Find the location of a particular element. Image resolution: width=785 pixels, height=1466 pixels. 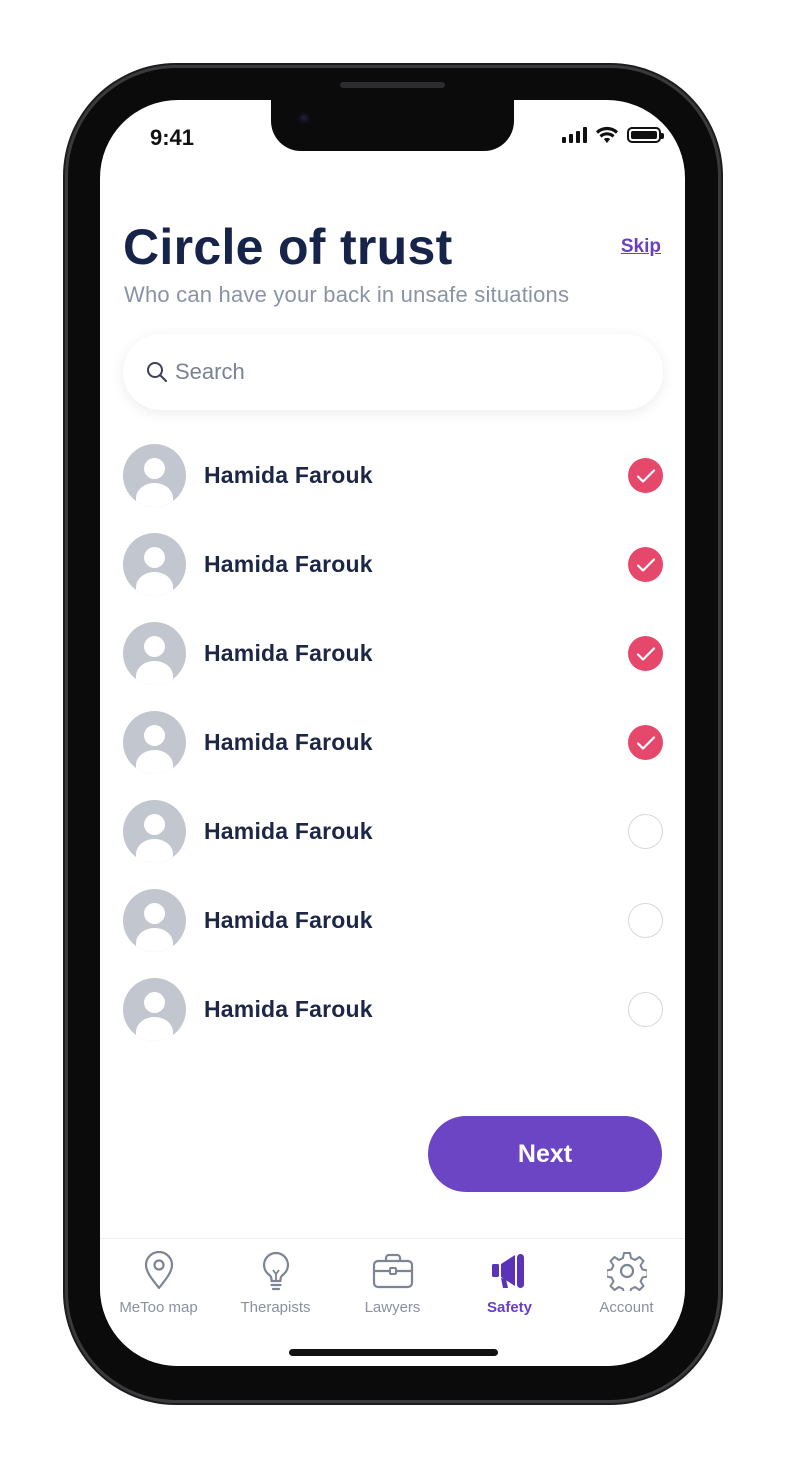

page-title: Circle of trust is located at coordinates (288, 247).